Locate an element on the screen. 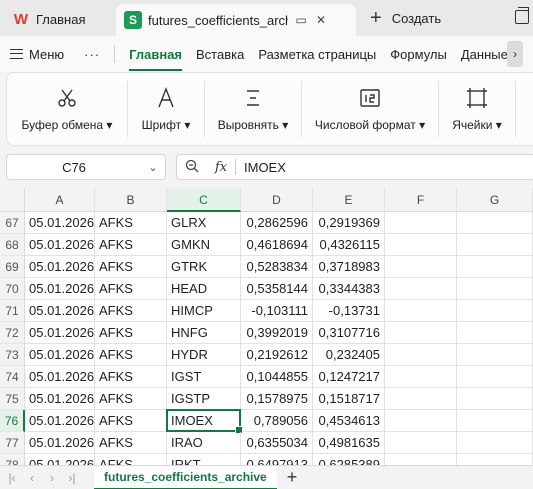 The image size is (533, 489). cell-c69: GTRK is located at coordinates (204, 267).